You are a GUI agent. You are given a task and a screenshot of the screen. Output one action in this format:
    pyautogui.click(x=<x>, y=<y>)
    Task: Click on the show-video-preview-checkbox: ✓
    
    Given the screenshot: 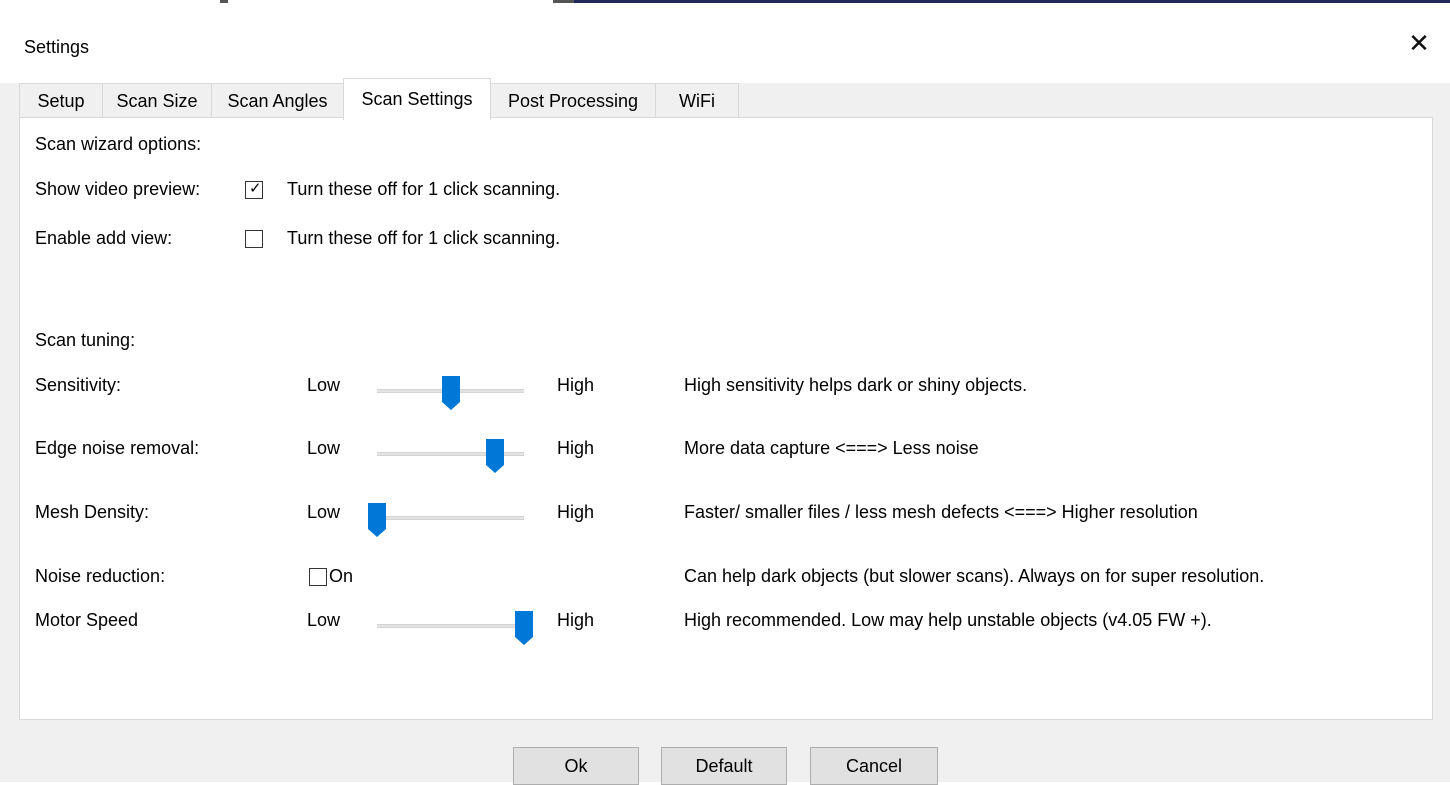 What is the action you would take?
    pyautogui.click(x=254, y=189)
    